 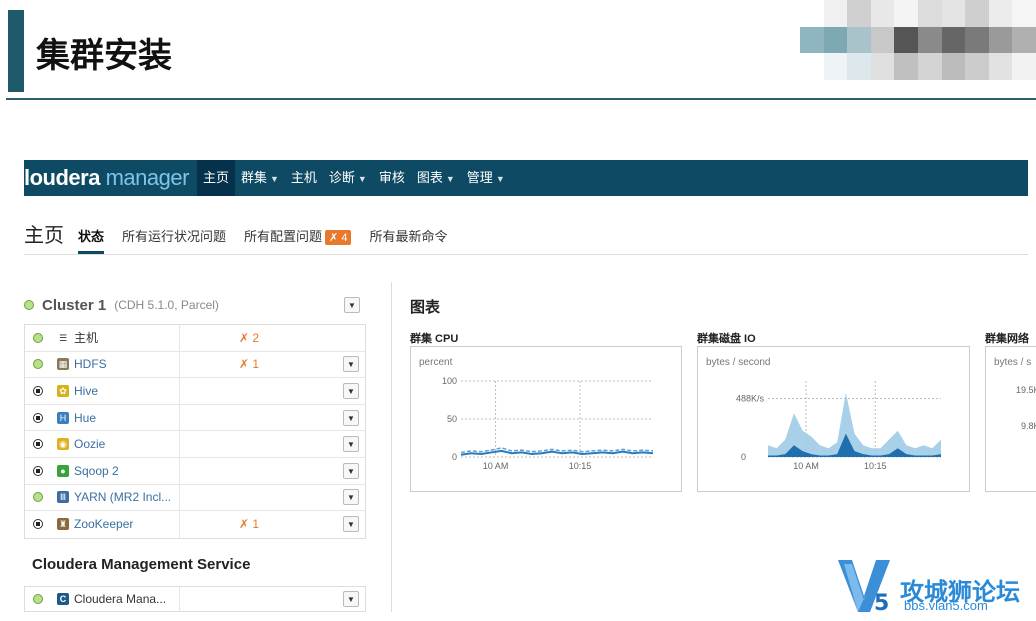 What do you see at coordinates (63, 390) in the screenshot?
I see `hive-icon: ✿` at bounding box center [63, 390].